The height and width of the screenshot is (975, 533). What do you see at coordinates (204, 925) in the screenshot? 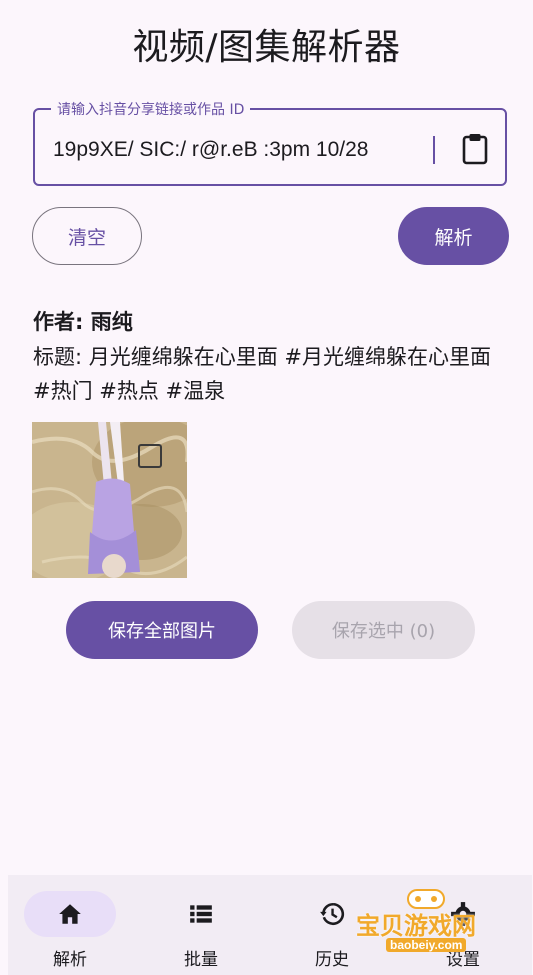
I see `nav-item-batch: 批量` at bounding box center [204, 925].